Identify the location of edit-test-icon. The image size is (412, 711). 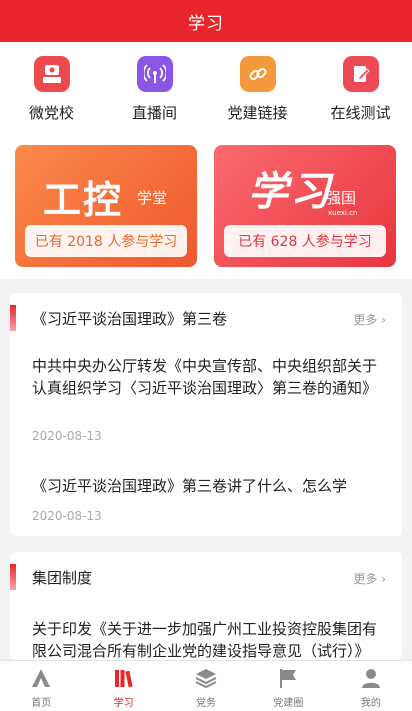
(360, 74).